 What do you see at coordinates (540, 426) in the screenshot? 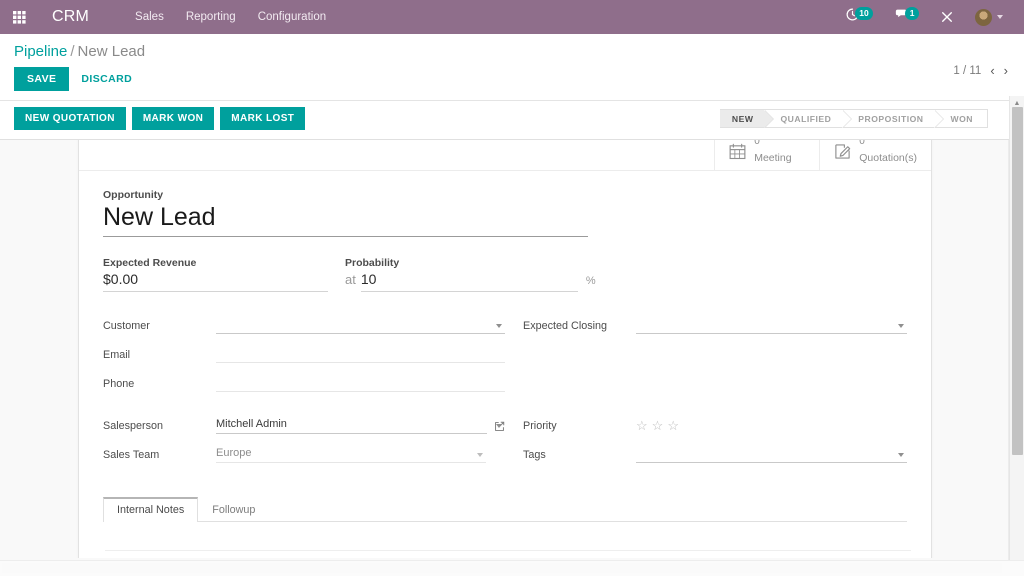
I see `priority-label: Priority` at bounding box center [540, 426].